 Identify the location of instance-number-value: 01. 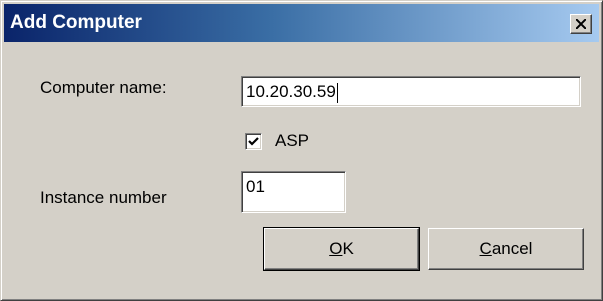
(255, 186).